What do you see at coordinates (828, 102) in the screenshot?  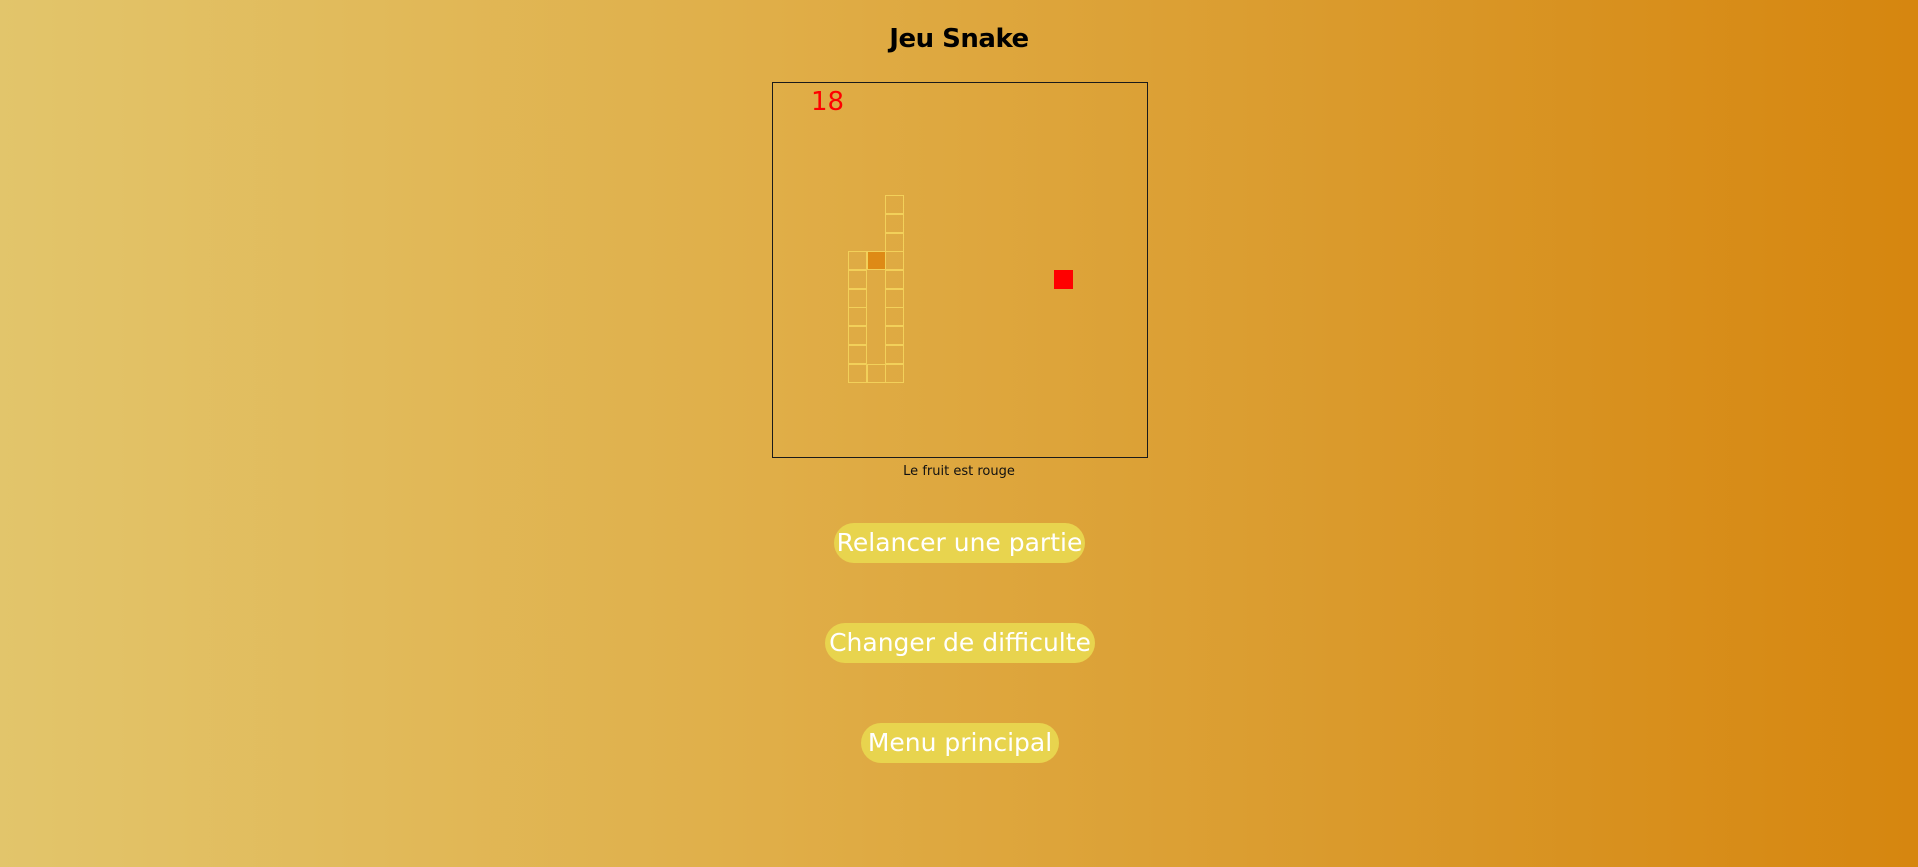 I see `score-display: 18` at bounding box center [828, 102].